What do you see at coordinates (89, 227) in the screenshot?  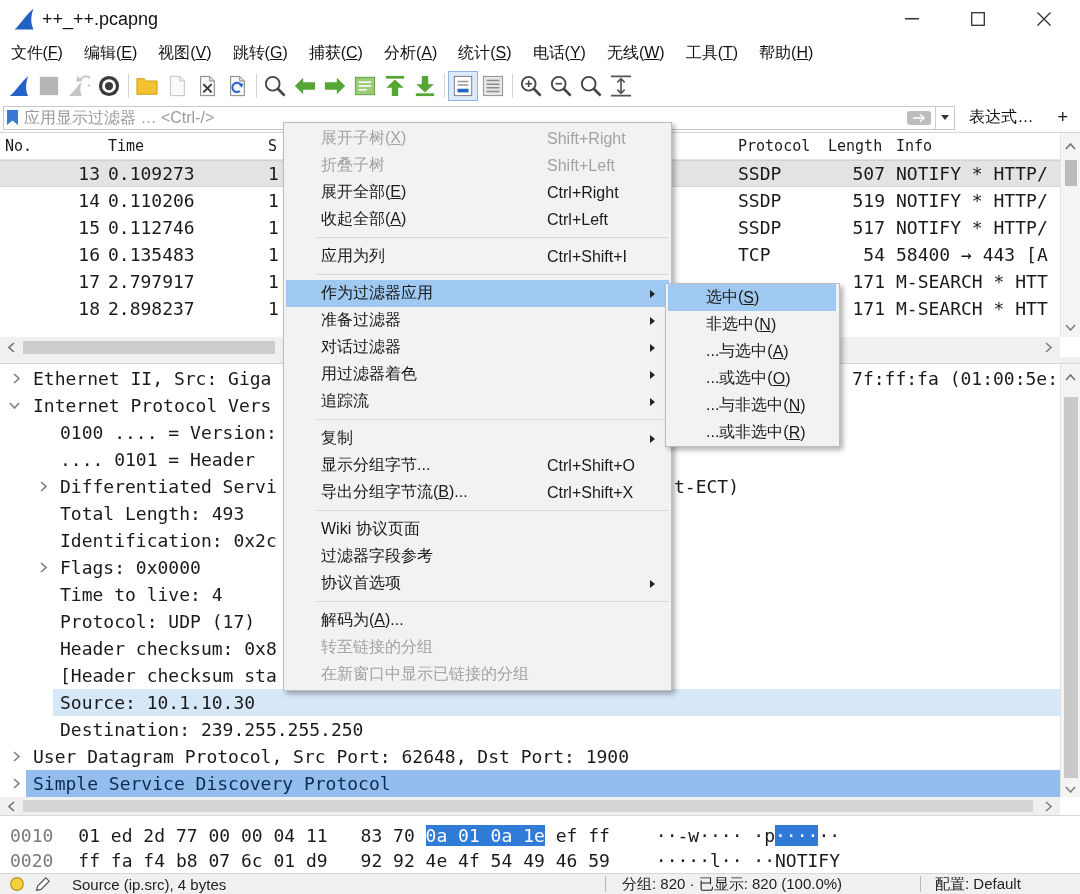 I see `table-cell-text: 15` at bounding box center [89, 227].